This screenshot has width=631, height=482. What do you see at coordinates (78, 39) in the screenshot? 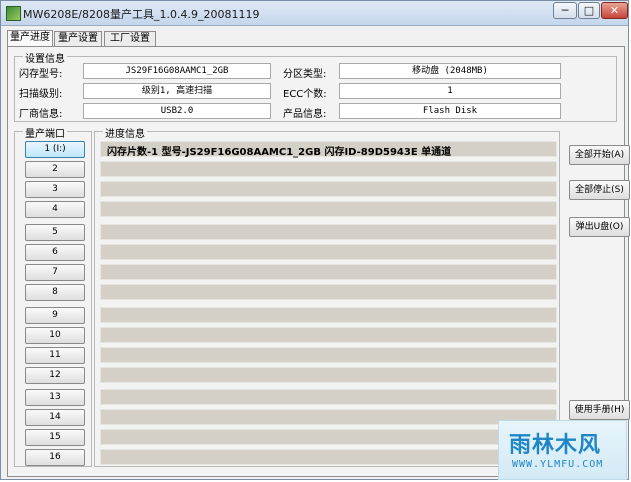
I see `tab-production-settings: 量产设置` at bounding box center [78, 39].